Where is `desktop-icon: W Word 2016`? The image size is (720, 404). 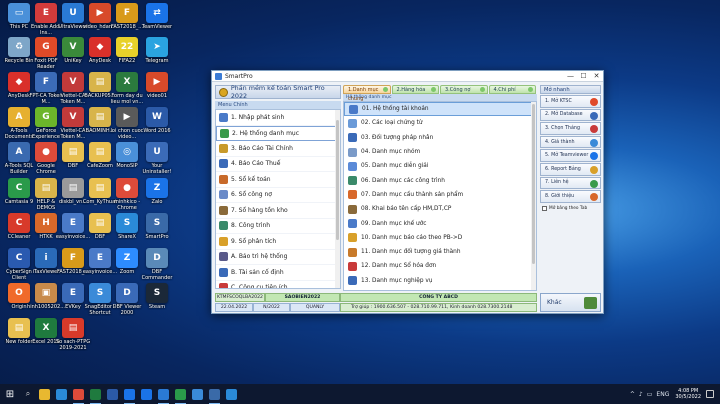 desktop-icon: W Word 2016 is located at coordinates (157, 120).